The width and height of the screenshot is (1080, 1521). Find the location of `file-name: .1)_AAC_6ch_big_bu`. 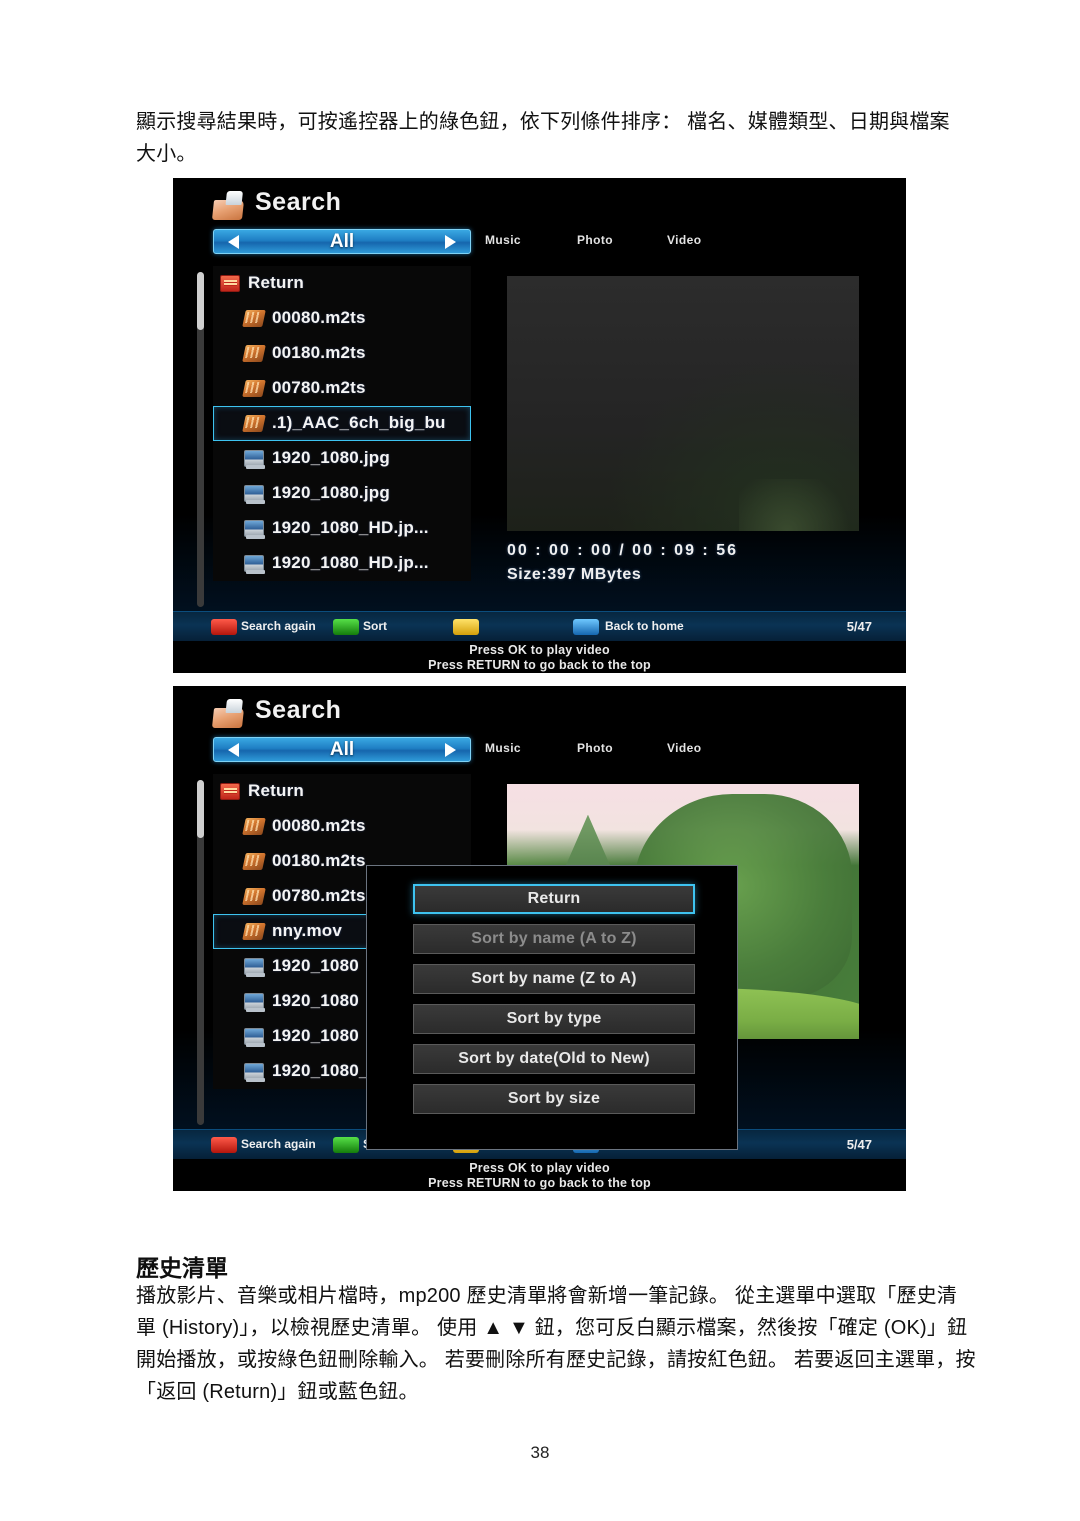

file-name: .1)_AAC_6ch_big_bu is located at coordinates (359, 422).